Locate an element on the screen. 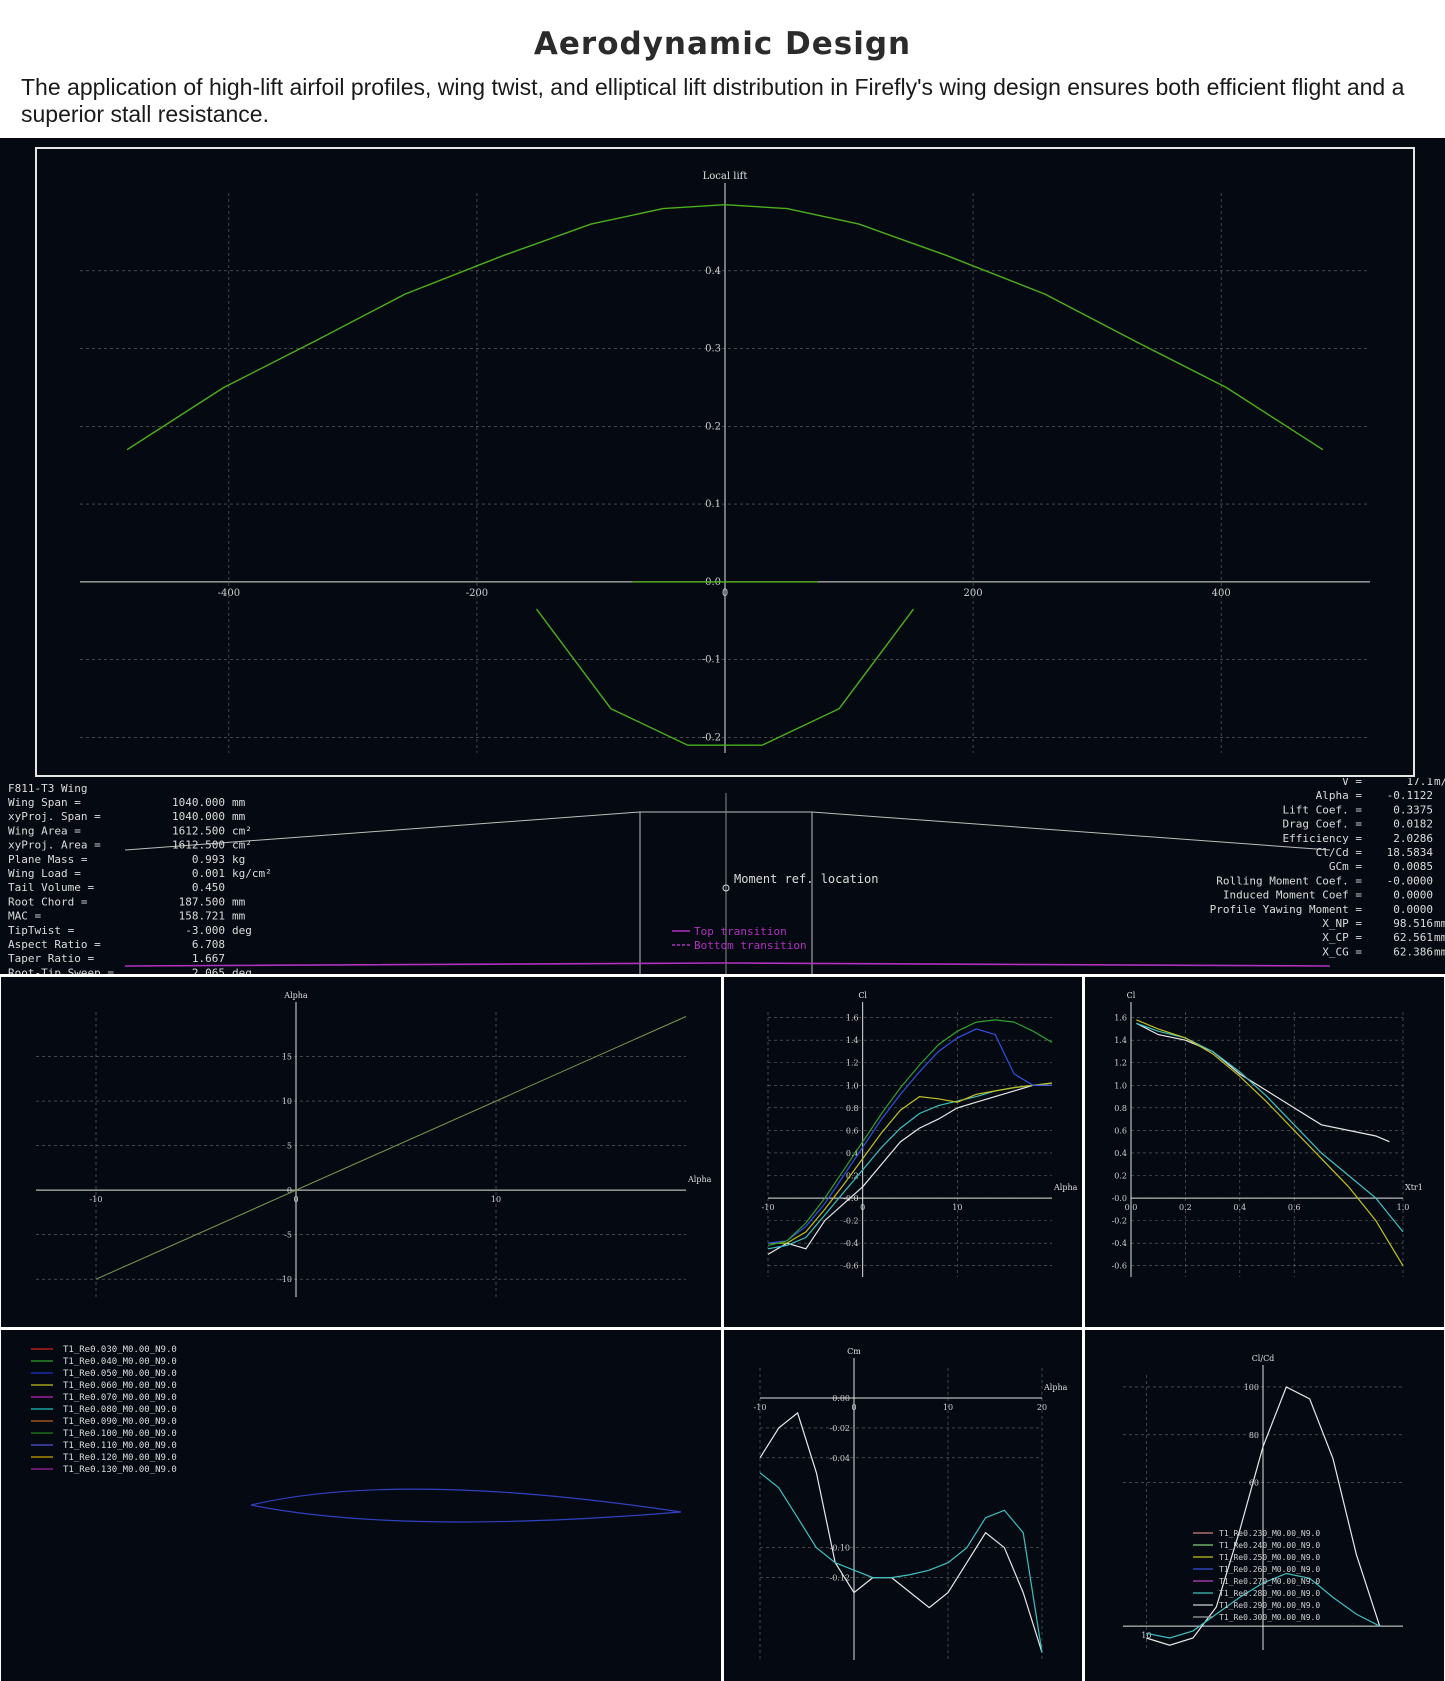  result-label: Cl/Cd = is located at coordinates (1339, 852).